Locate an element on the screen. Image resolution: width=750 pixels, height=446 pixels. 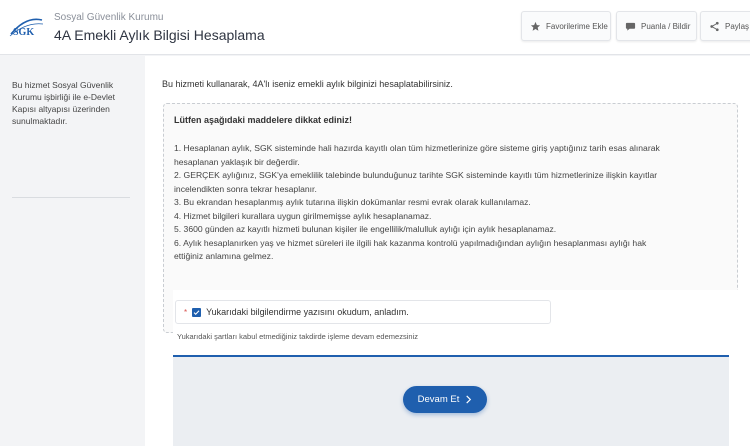
share-button: Paylaş is located at coordinates (725, 26).